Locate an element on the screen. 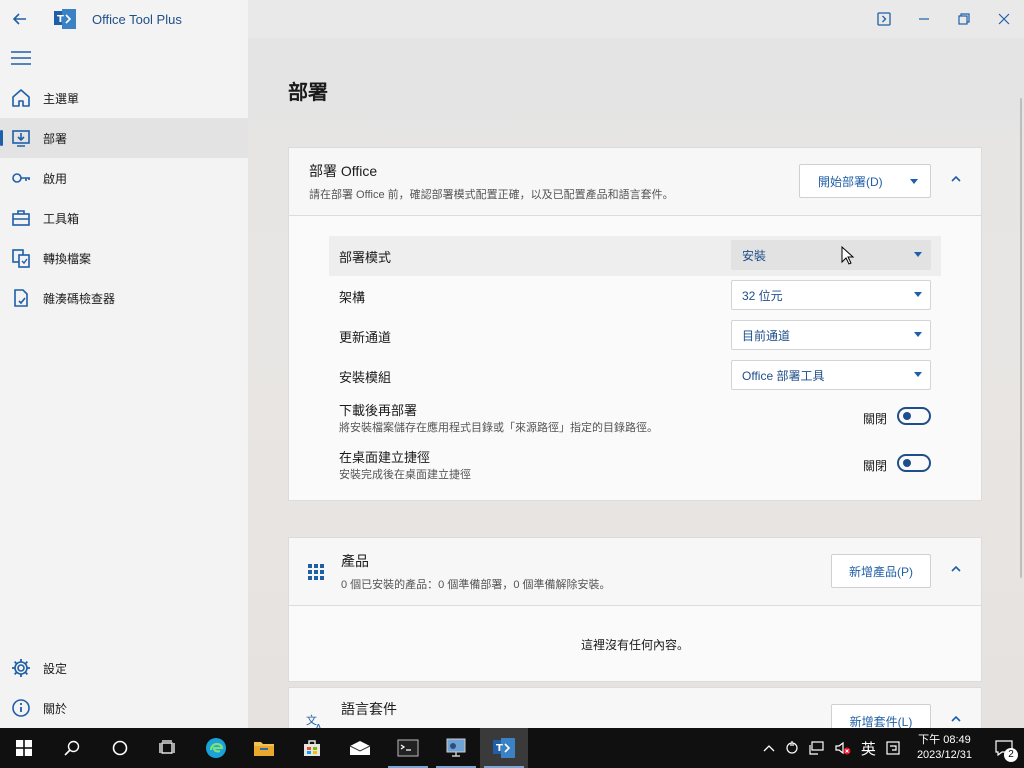  store-icon is located at coordinates (312, 748).